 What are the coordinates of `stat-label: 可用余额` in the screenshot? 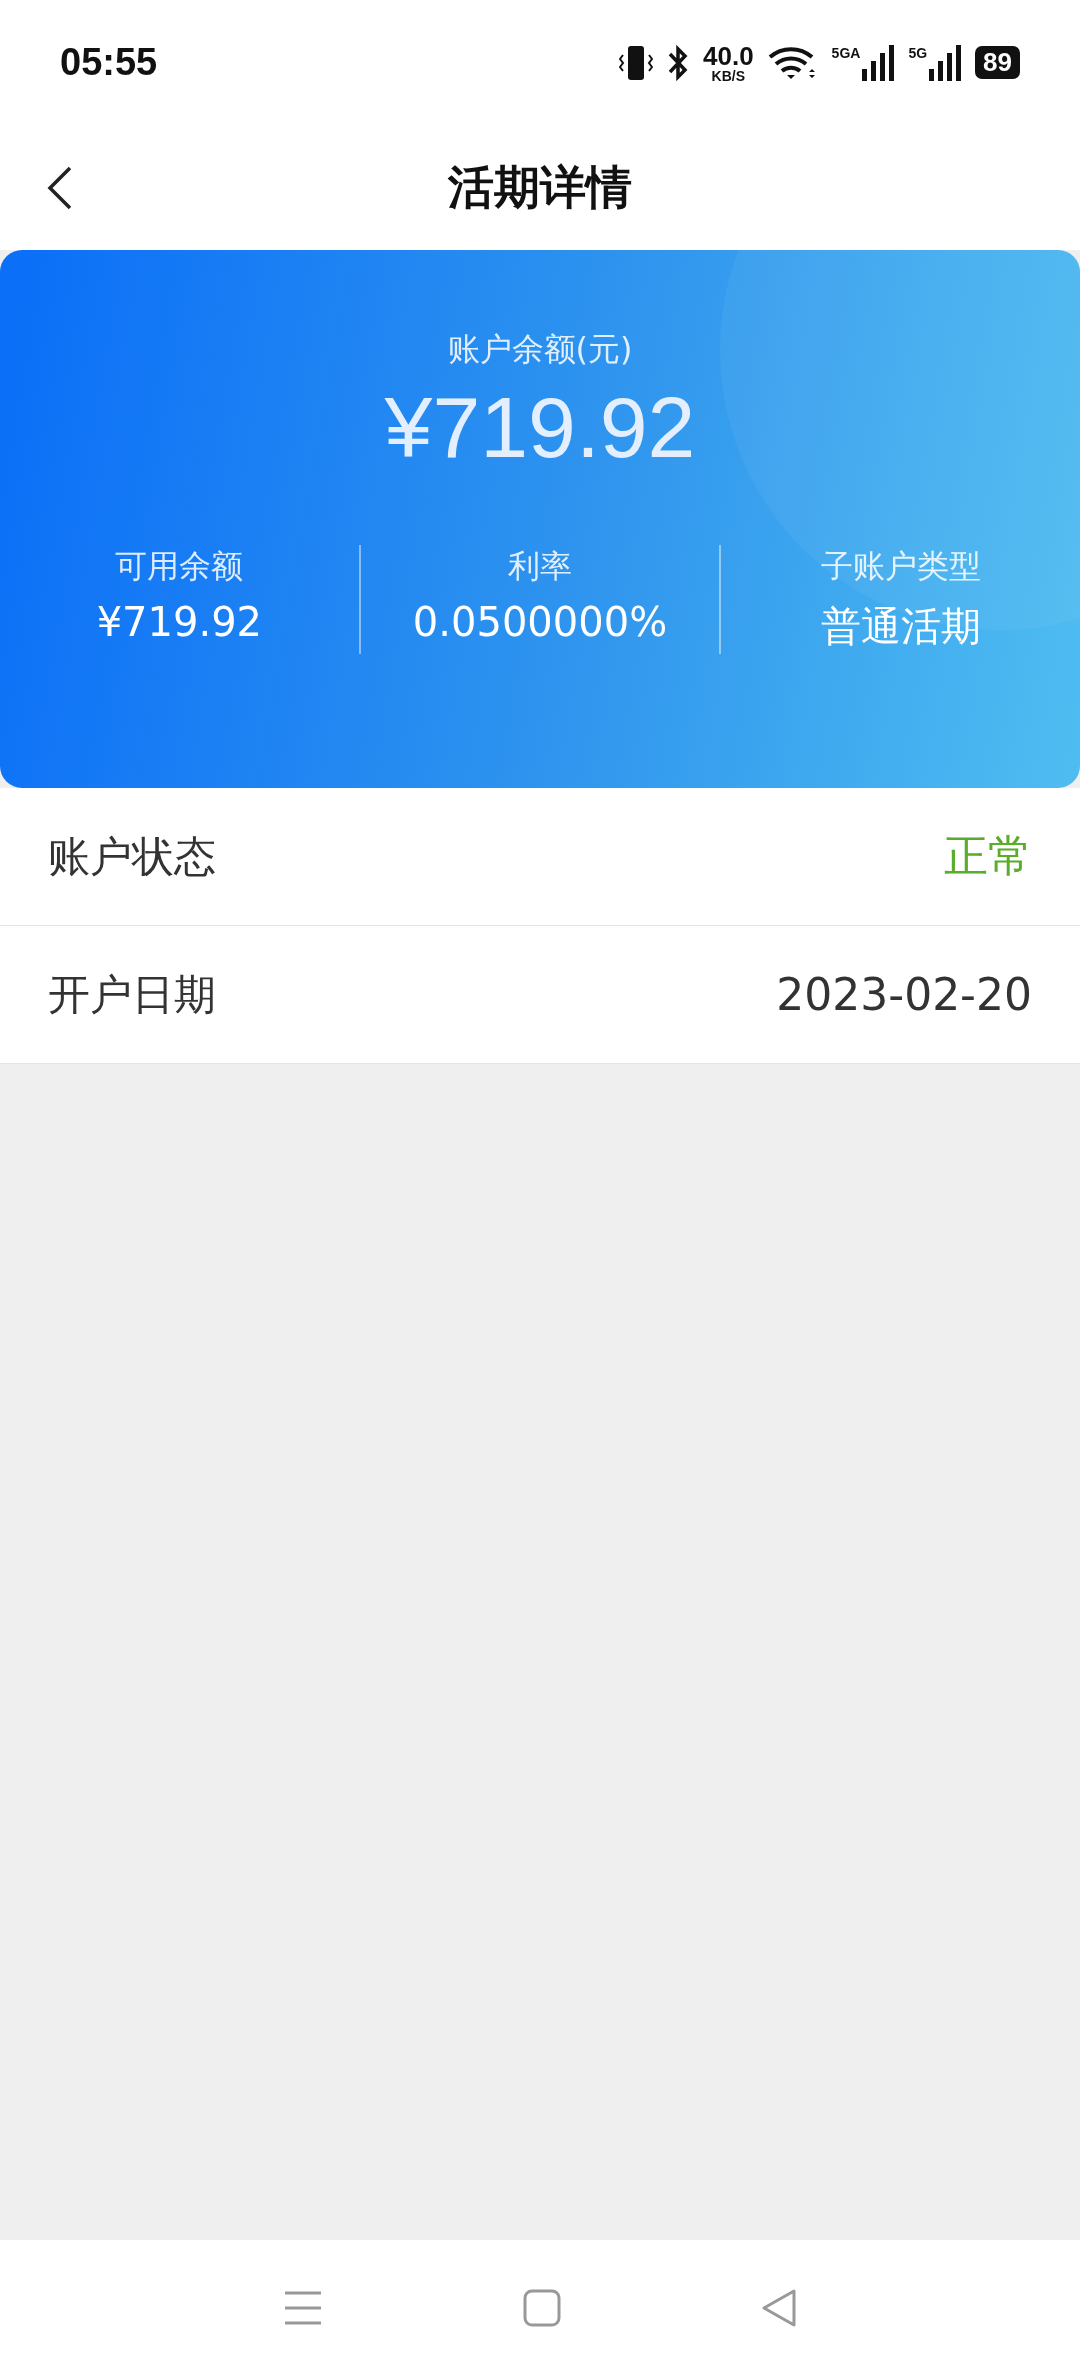 It's located at (179, 566).